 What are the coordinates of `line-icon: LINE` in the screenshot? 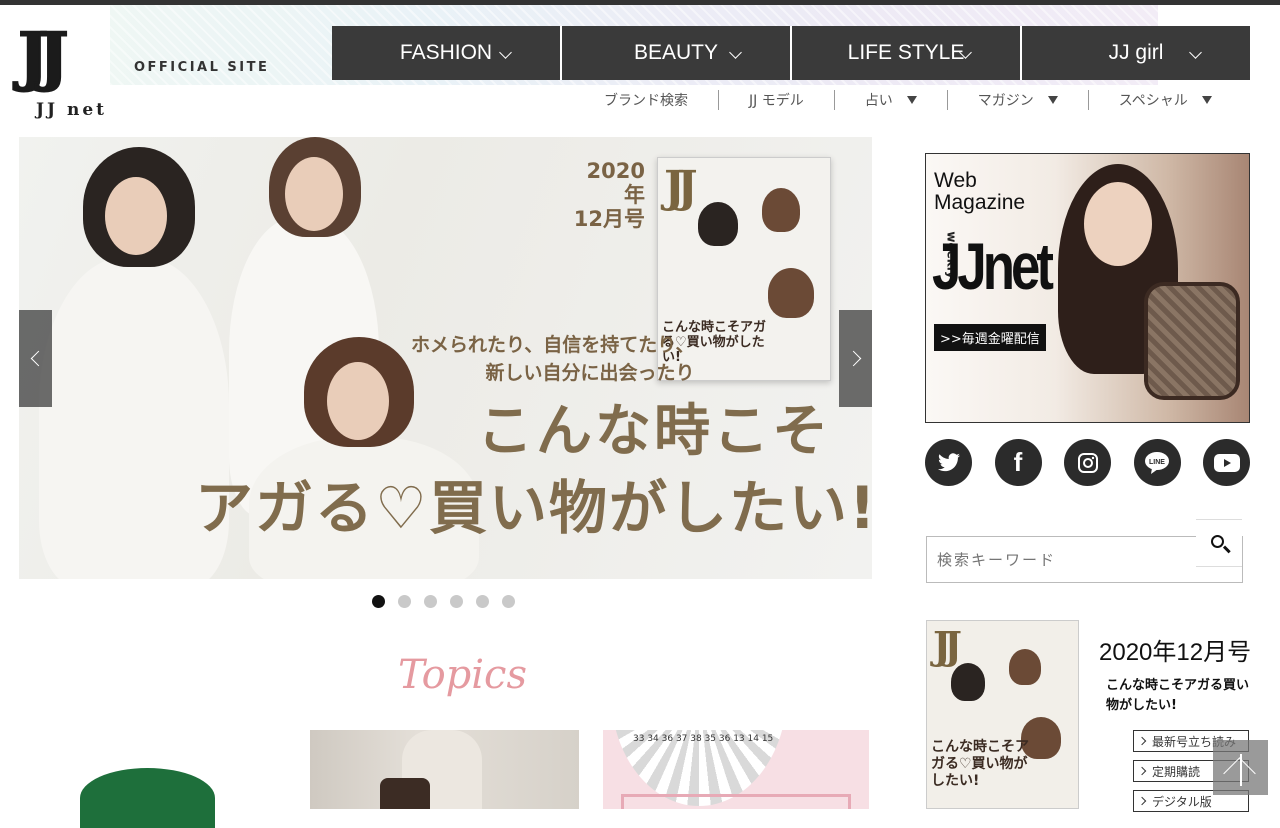 It's located at (1157, 462).